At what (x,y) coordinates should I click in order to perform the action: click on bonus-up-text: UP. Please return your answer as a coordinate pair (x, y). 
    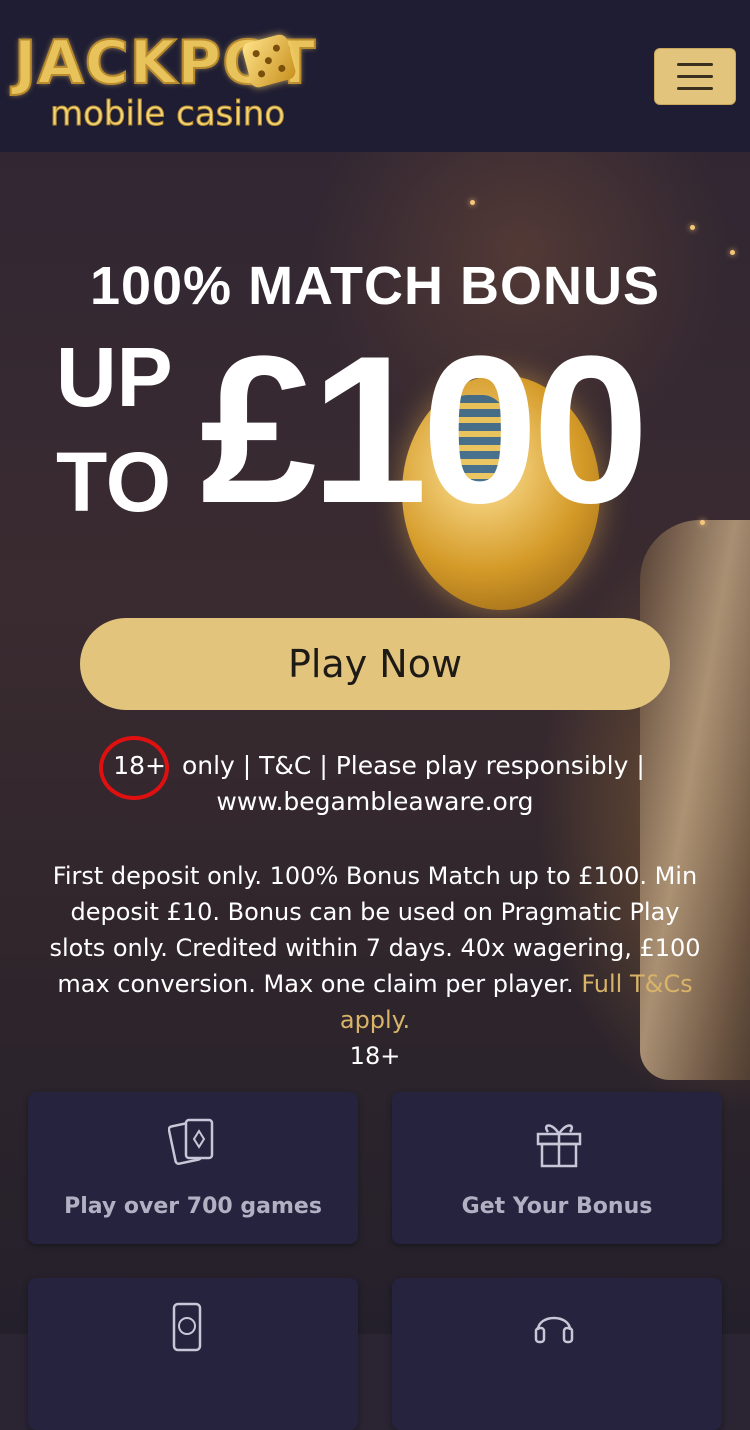
    Looking at the image, I should click on (114, 377).